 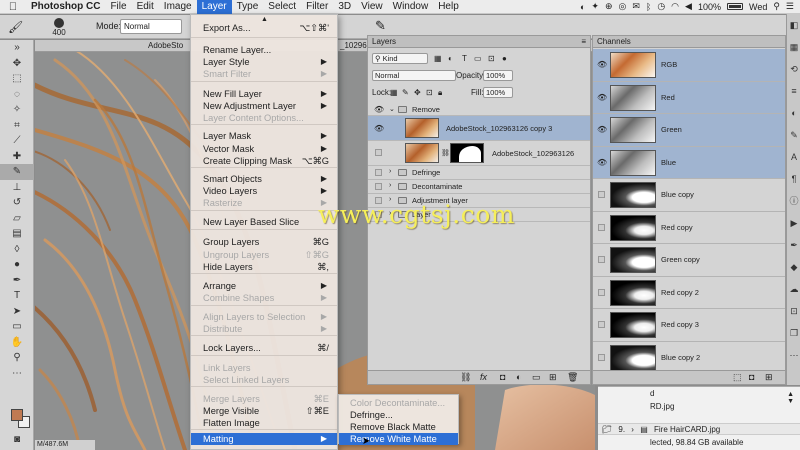 I want to click on layers-panel-title: Layers, so click(x=384, y=41).